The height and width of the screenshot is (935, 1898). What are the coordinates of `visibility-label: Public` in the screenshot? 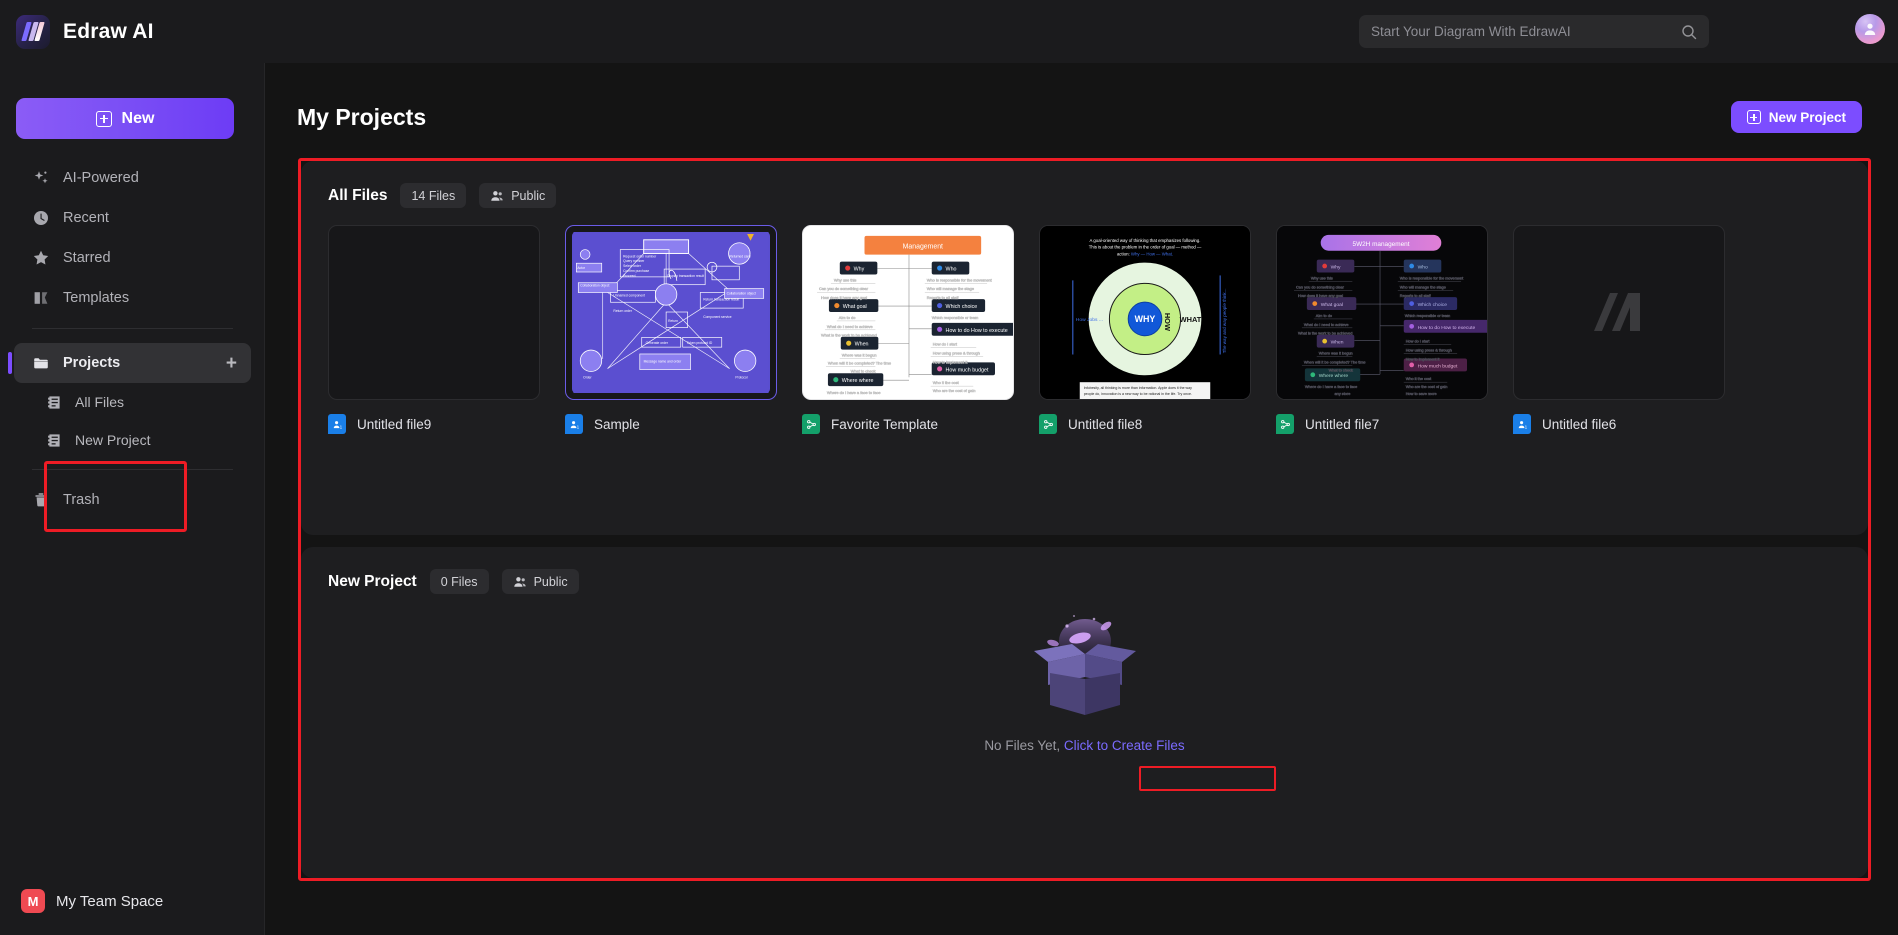 It's located at (528, 195).